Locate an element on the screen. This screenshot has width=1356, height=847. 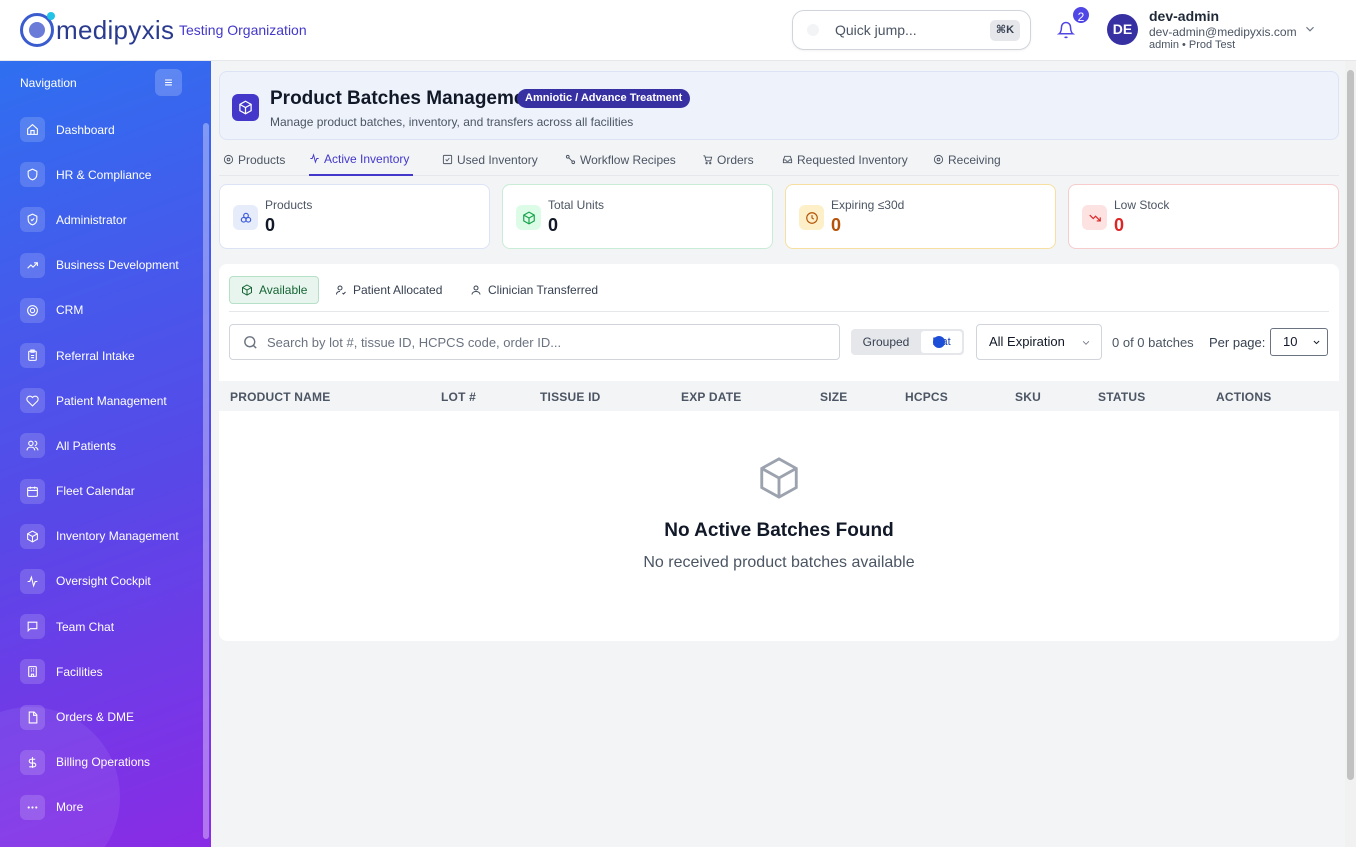
sidebar-item-more: More is located at coordinates (100, 807).